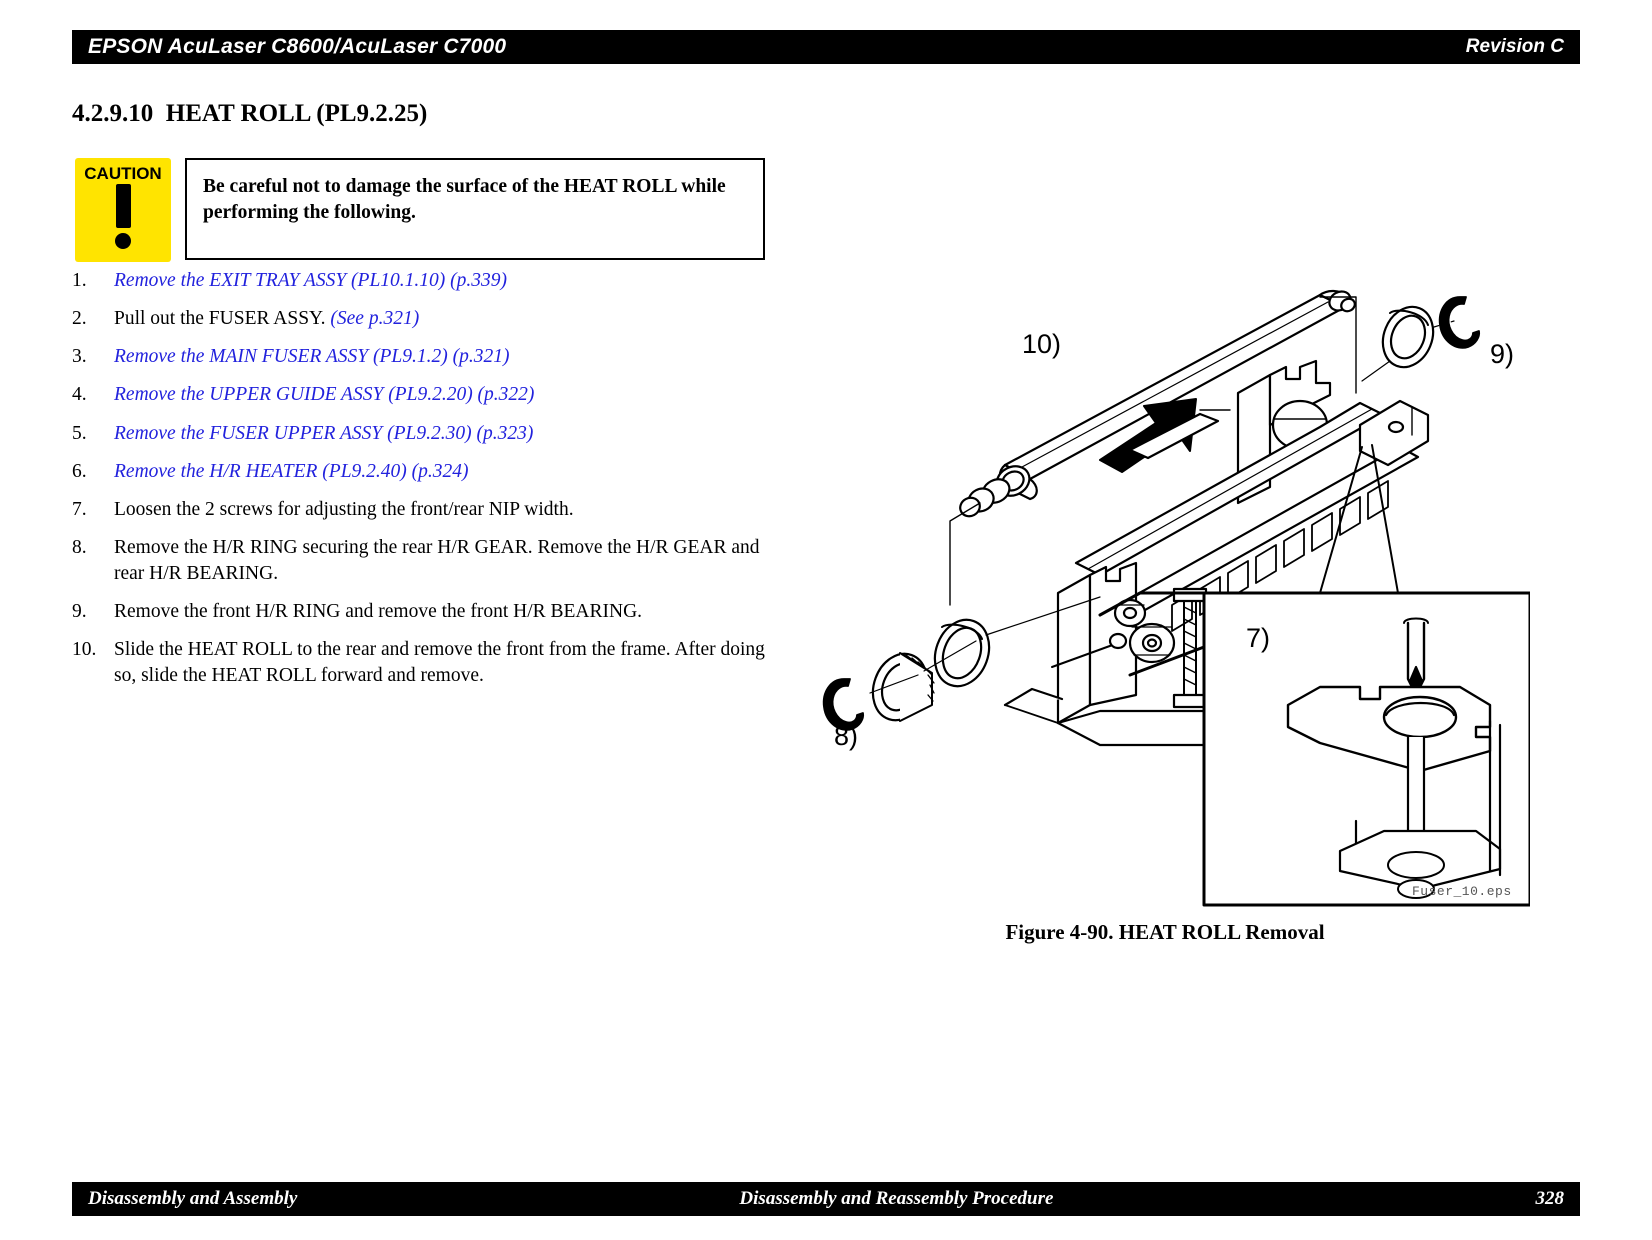 The image size is (1652, 1240). I want to click on step-number: 2., so click(79, 319).